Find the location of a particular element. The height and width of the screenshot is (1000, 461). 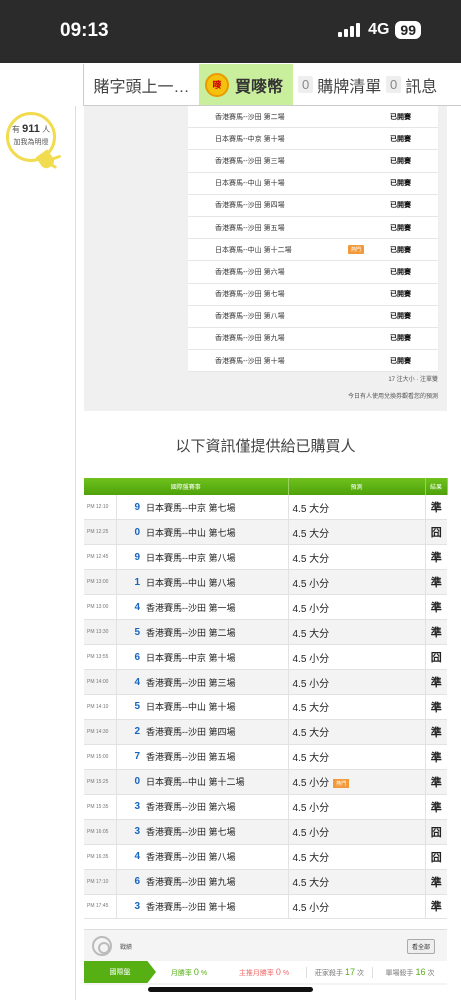

table-row: PM 12:25 0 日本賽馬--中山 第七場 4.5 大分 囧 is located at coordinates (265, 532).